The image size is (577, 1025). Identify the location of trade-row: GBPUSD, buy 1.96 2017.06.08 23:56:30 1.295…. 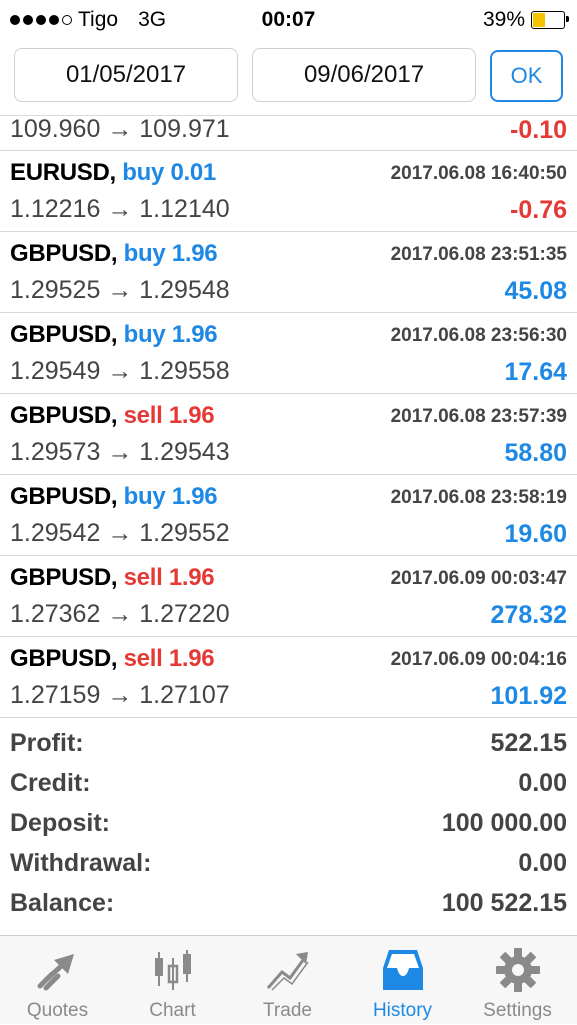
(288, 353).